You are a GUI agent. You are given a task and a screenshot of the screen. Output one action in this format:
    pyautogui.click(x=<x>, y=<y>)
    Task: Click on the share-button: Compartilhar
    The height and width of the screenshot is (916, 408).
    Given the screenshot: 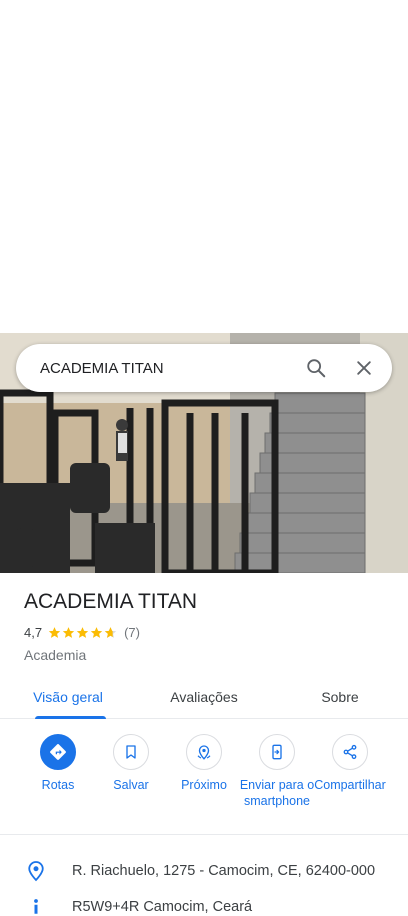 What is the action you would take?
    pyautogui.click(x=350, y=763)
    